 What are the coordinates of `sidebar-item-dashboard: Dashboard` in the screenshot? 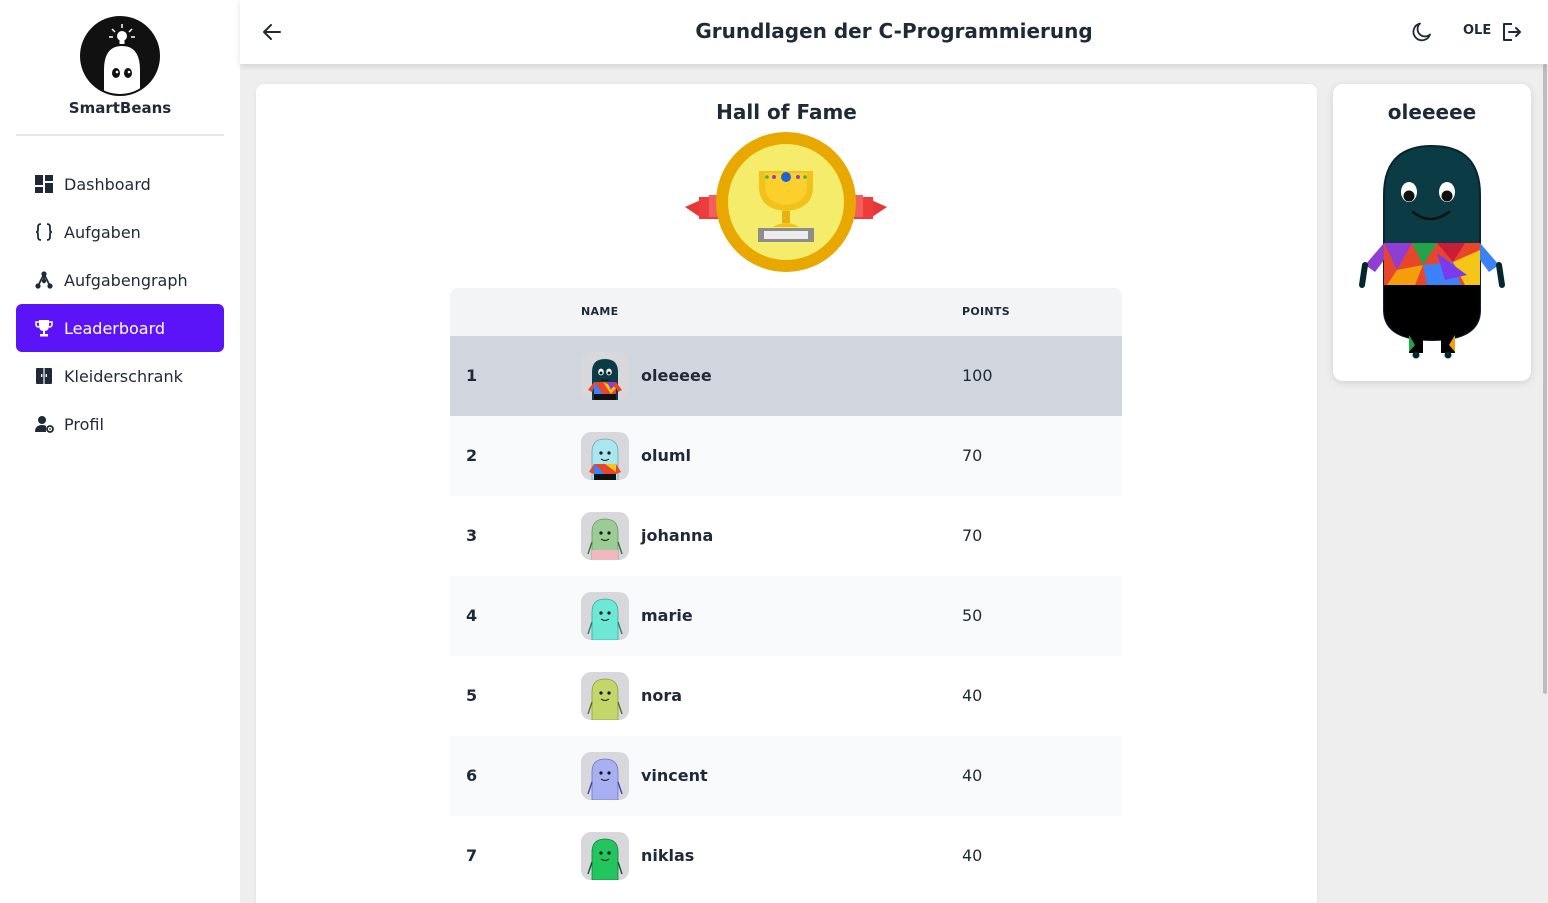 It's located at (120, 184).